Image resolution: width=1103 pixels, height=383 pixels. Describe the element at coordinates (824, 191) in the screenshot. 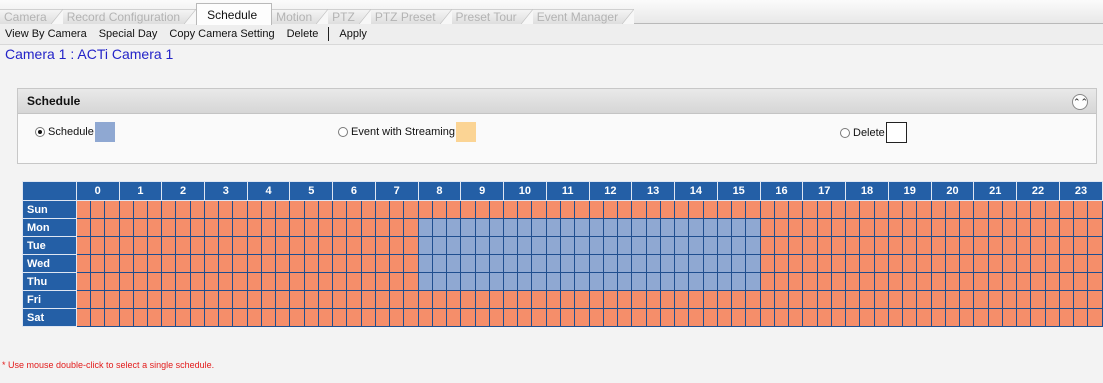

I see `hour-header: 17` at that location.